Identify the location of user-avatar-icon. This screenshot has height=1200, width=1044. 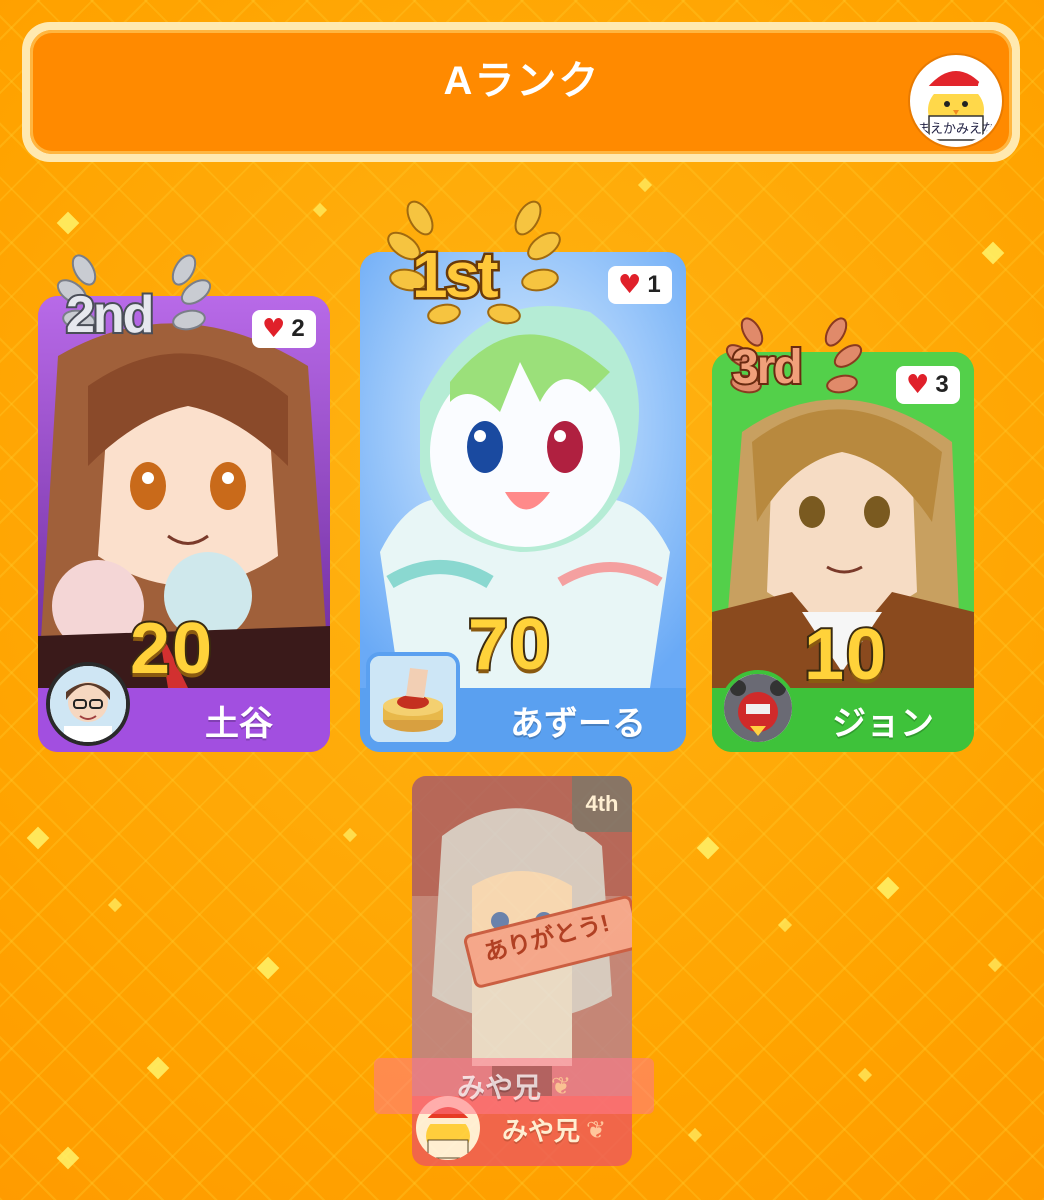
(88, 704).